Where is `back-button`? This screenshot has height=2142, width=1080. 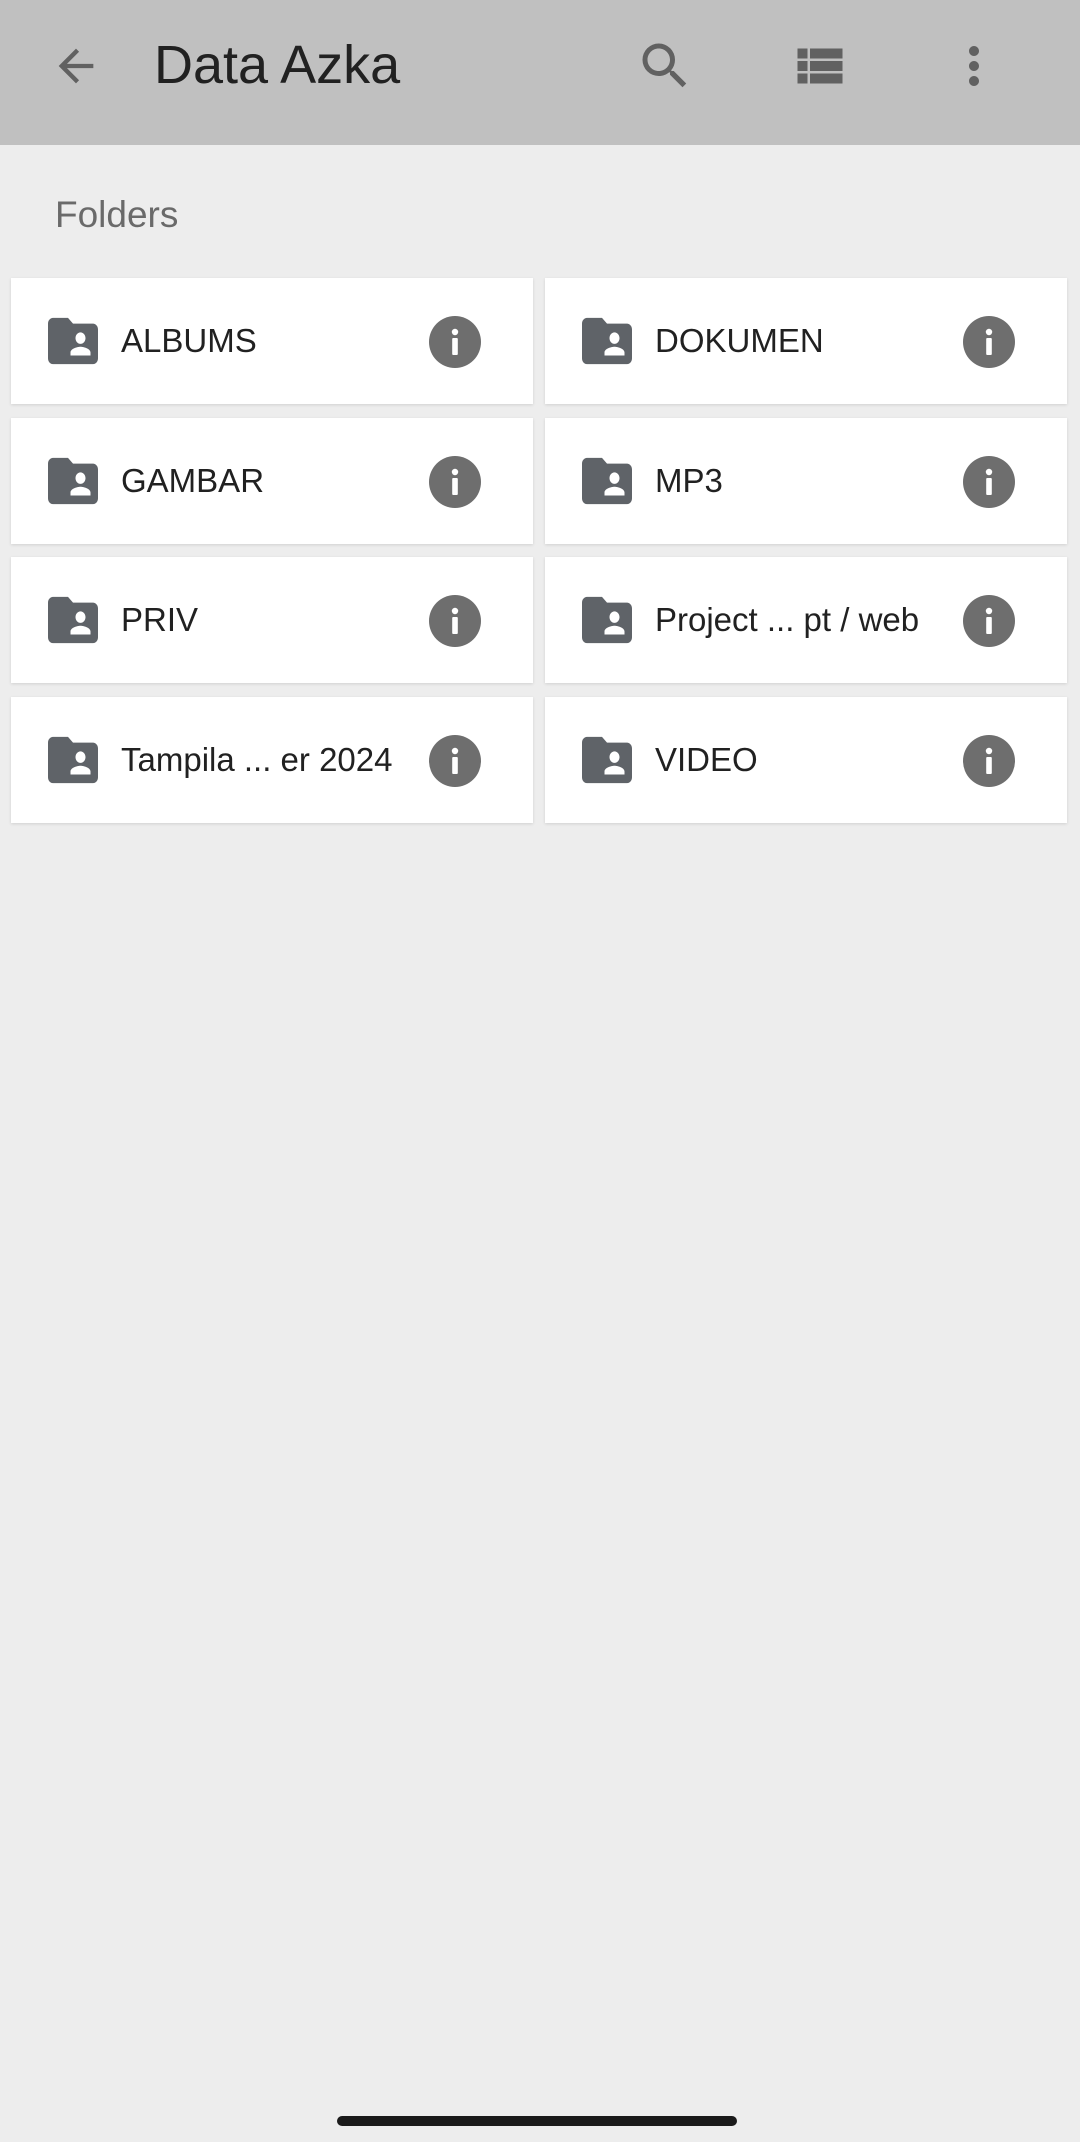 back-button is located at coordinates (76, 66).